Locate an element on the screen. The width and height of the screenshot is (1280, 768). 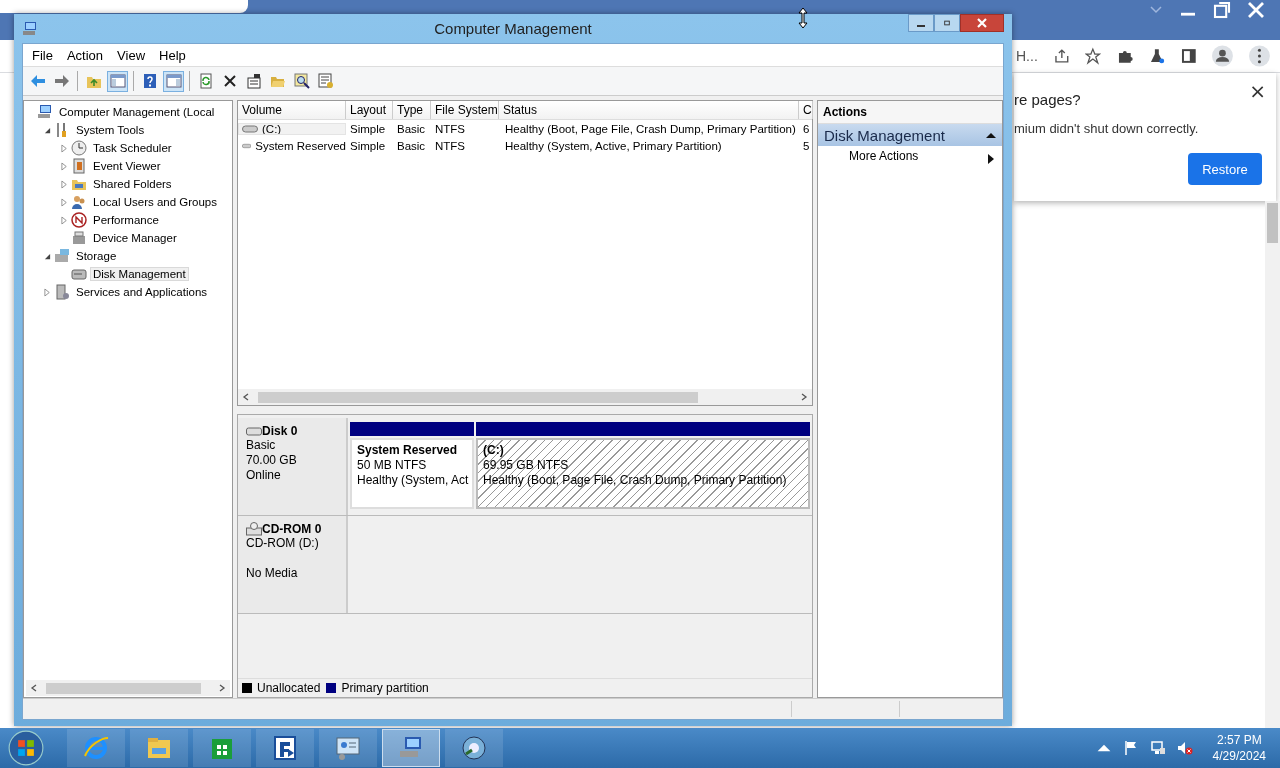
restore-button: Restore is located at coordinates (1225, 169).